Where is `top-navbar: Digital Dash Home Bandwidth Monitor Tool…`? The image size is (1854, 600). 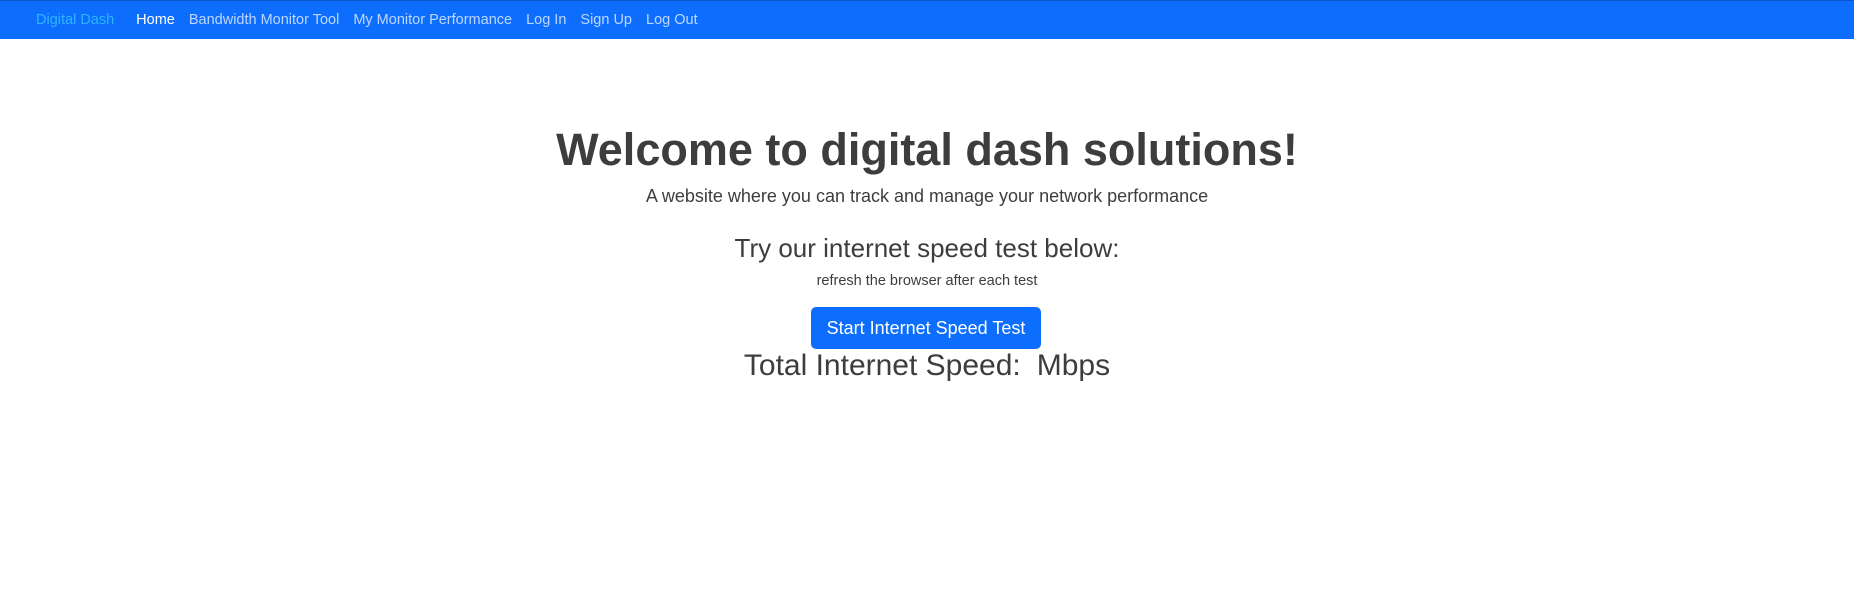 top-navbar: Digital Dash Home Bandwidth Monitor Tool… is located at coordinates (927, 19).